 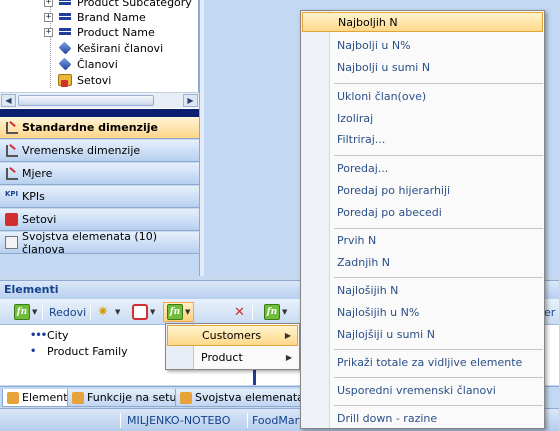 I want to click on nav-label: Svojstva elemenata (10) članova, so click(x=89, y=242).